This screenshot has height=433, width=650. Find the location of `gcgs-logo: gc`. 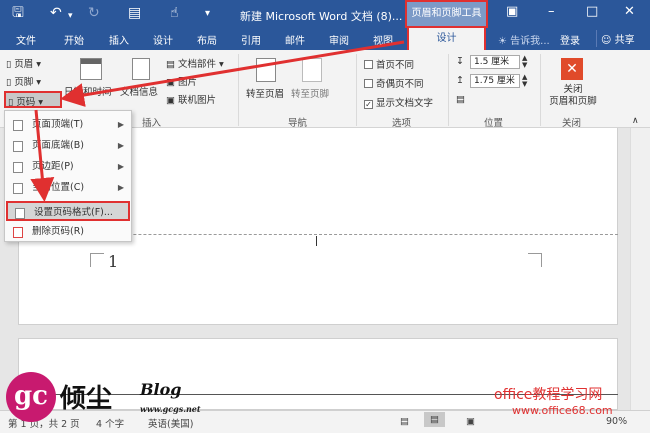

gcgs-logo: gc is located at coordinates (31, 397).